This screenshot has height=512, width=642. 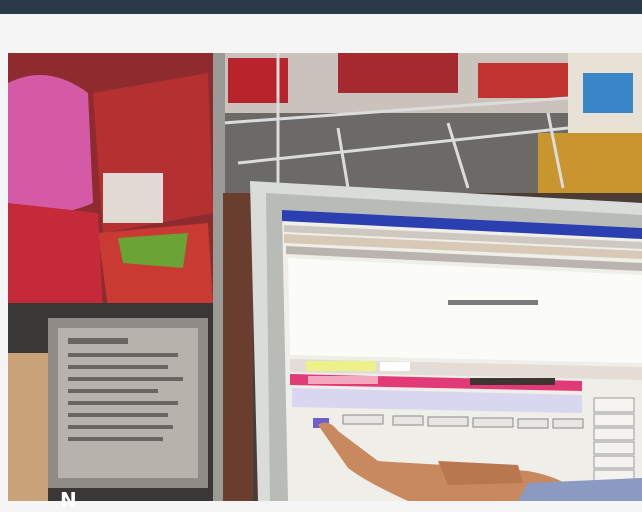 I want to click on caption-fragment: N, so click(x=68, y=500).